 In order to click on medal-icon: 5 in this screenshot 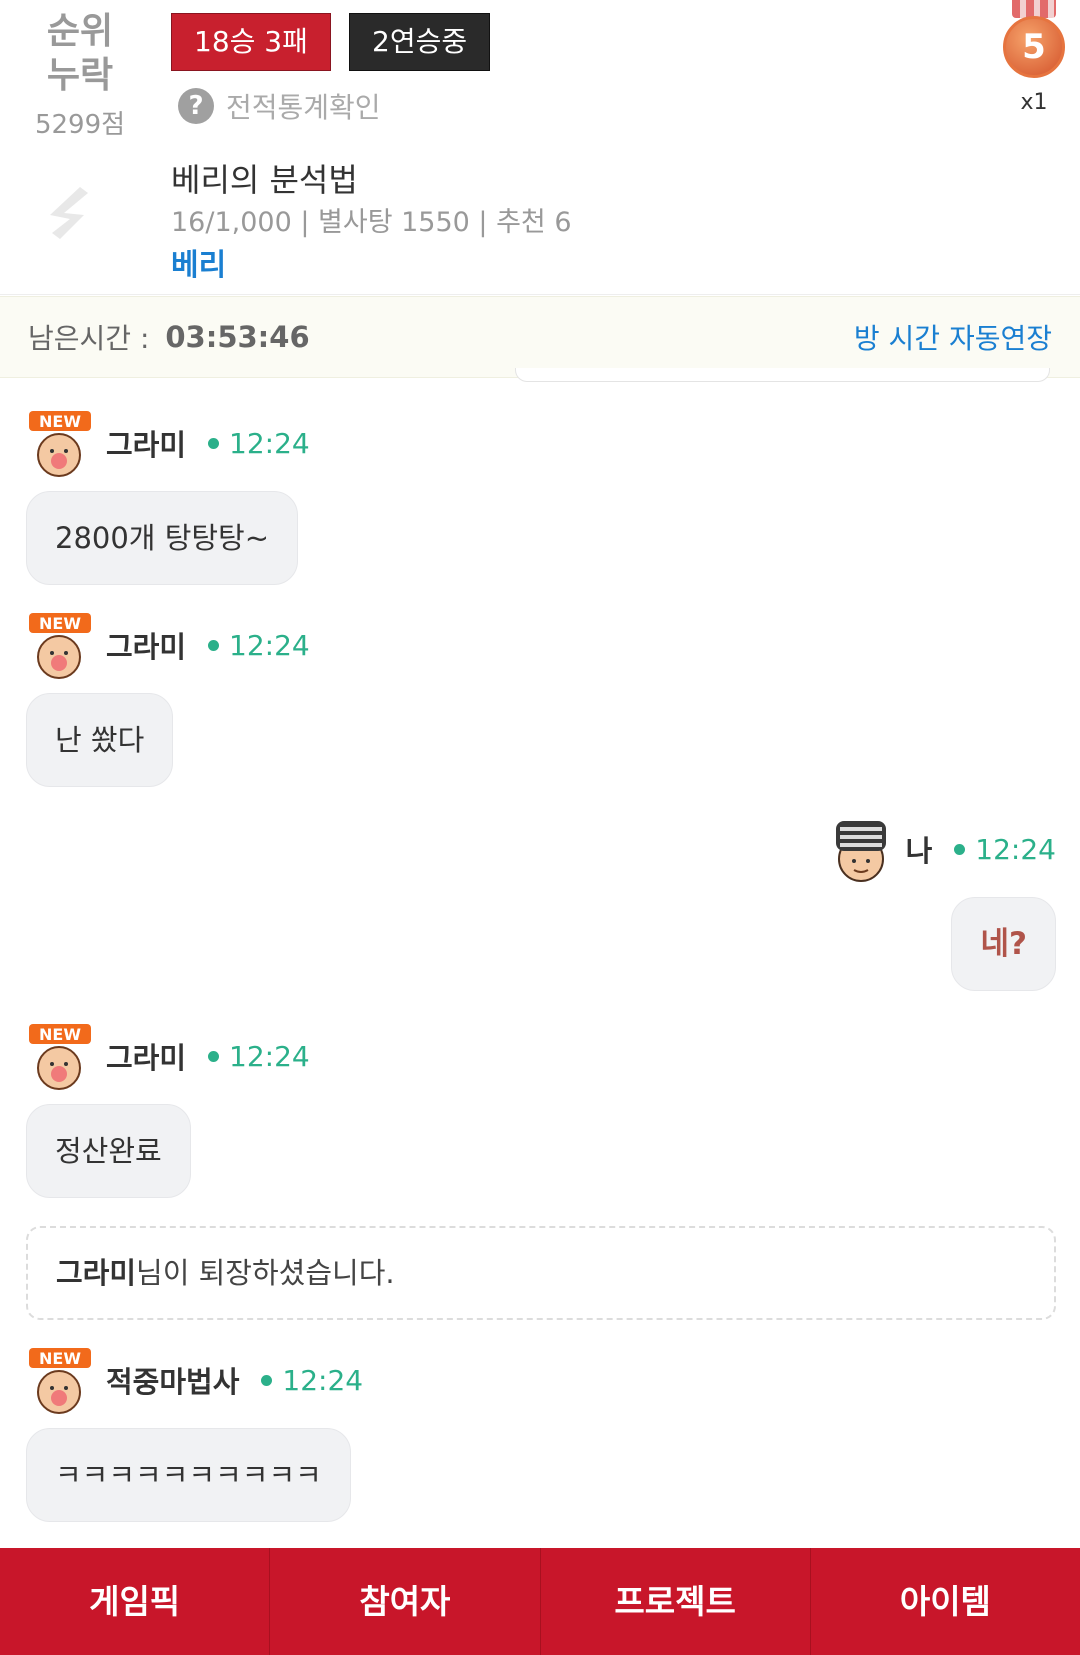, I will do `click(1034, 47)`.